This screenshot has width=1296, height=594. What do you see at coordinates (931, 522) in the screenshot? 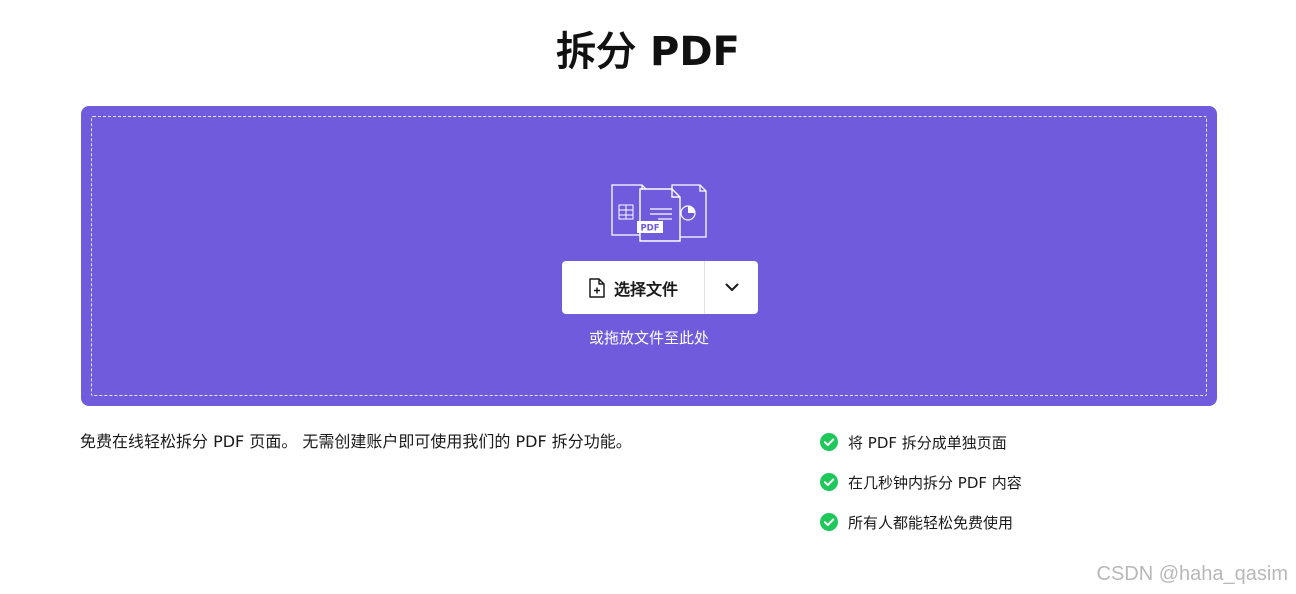
I see `feature-label: 所有人都能轻松免费使用` at bounding box center [931, 522].